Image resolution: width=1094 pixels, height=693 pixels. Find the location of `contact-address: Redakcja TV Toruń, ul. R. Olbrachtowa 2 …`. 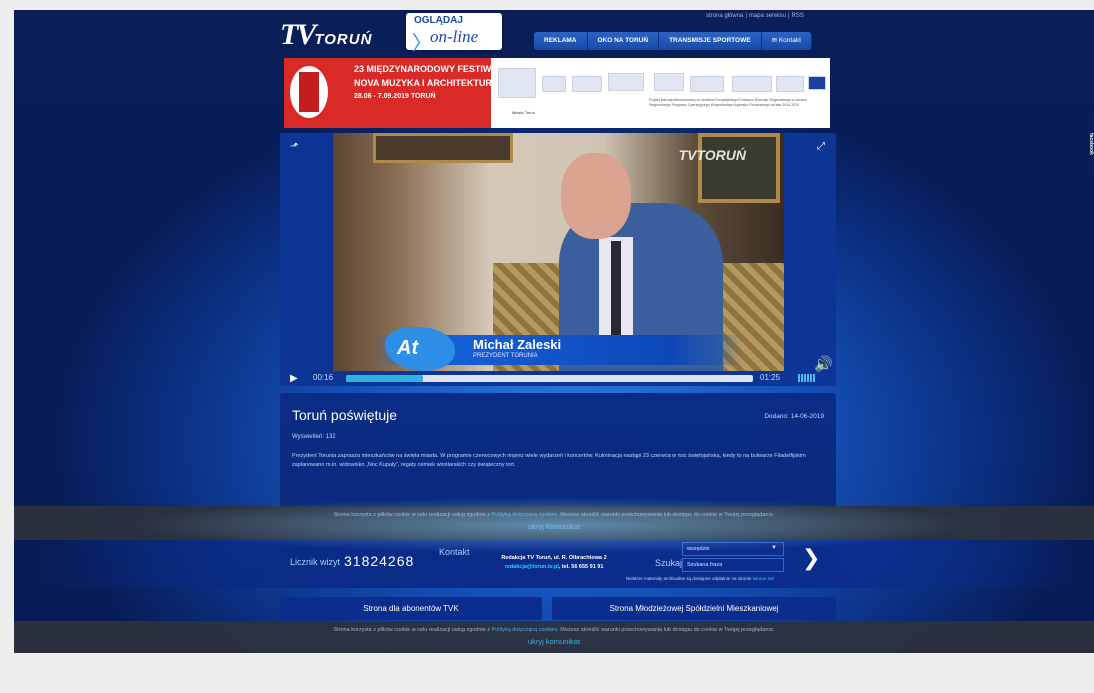

contact-address: Redakcja TV Toruń, ul. R. Olbrachtowa 2 … is located at coordinates (554, 563).